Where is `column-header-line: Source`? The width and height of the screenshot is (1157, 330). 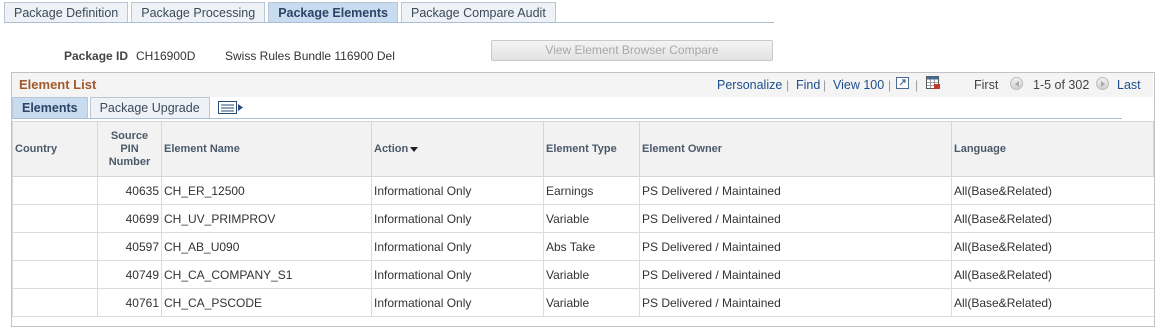 column-header-line: Source is located at coordinates (129, 135).